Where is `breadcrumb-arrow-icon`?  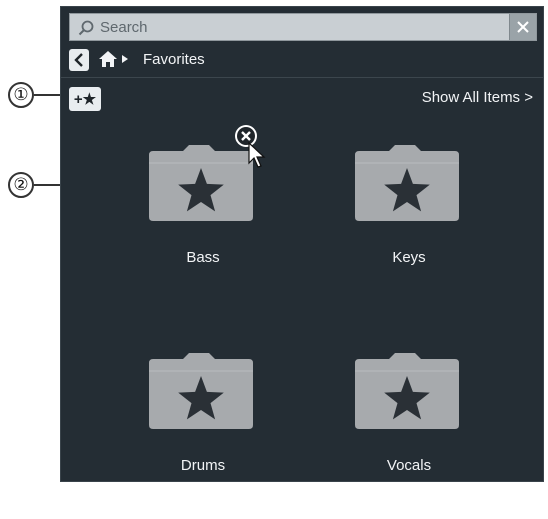
breadcrumb-arrow-icon is located at coordinates (125, 59).